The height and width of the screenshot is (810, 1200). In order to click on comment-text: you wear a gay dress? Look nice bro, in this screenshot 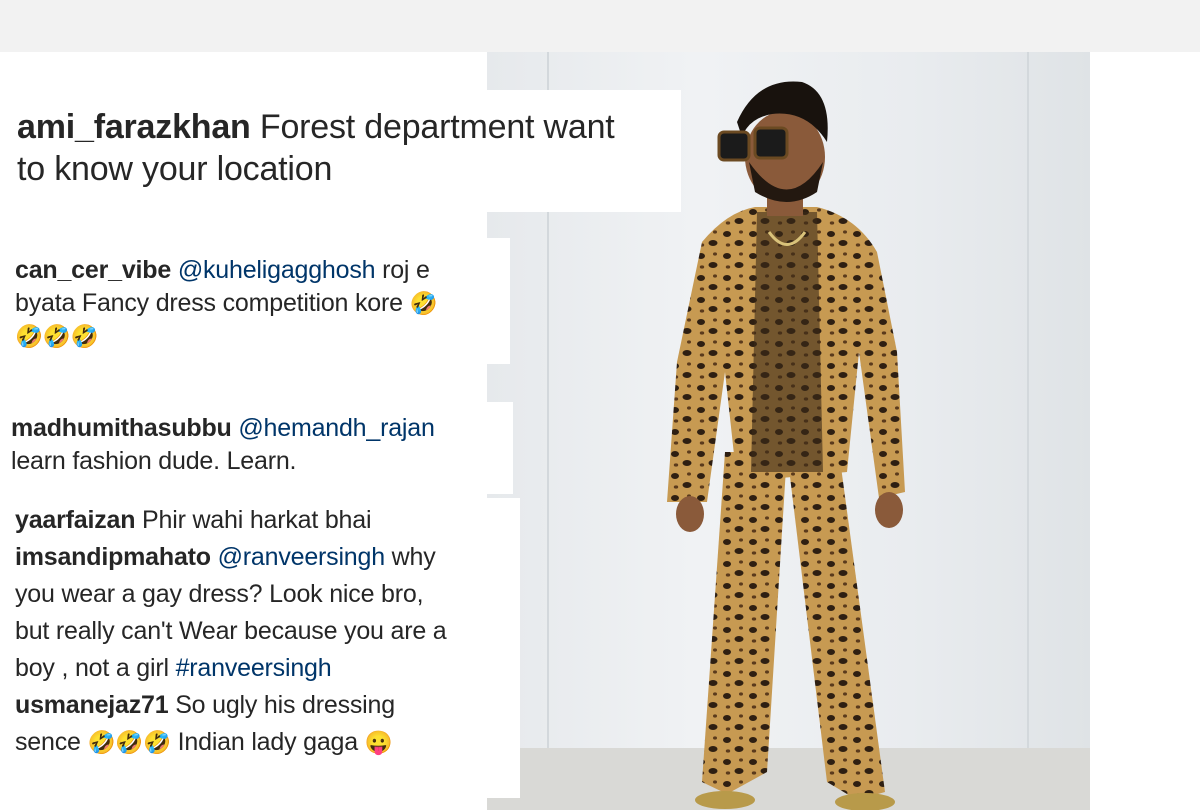, I will do `click(219, 594)`.